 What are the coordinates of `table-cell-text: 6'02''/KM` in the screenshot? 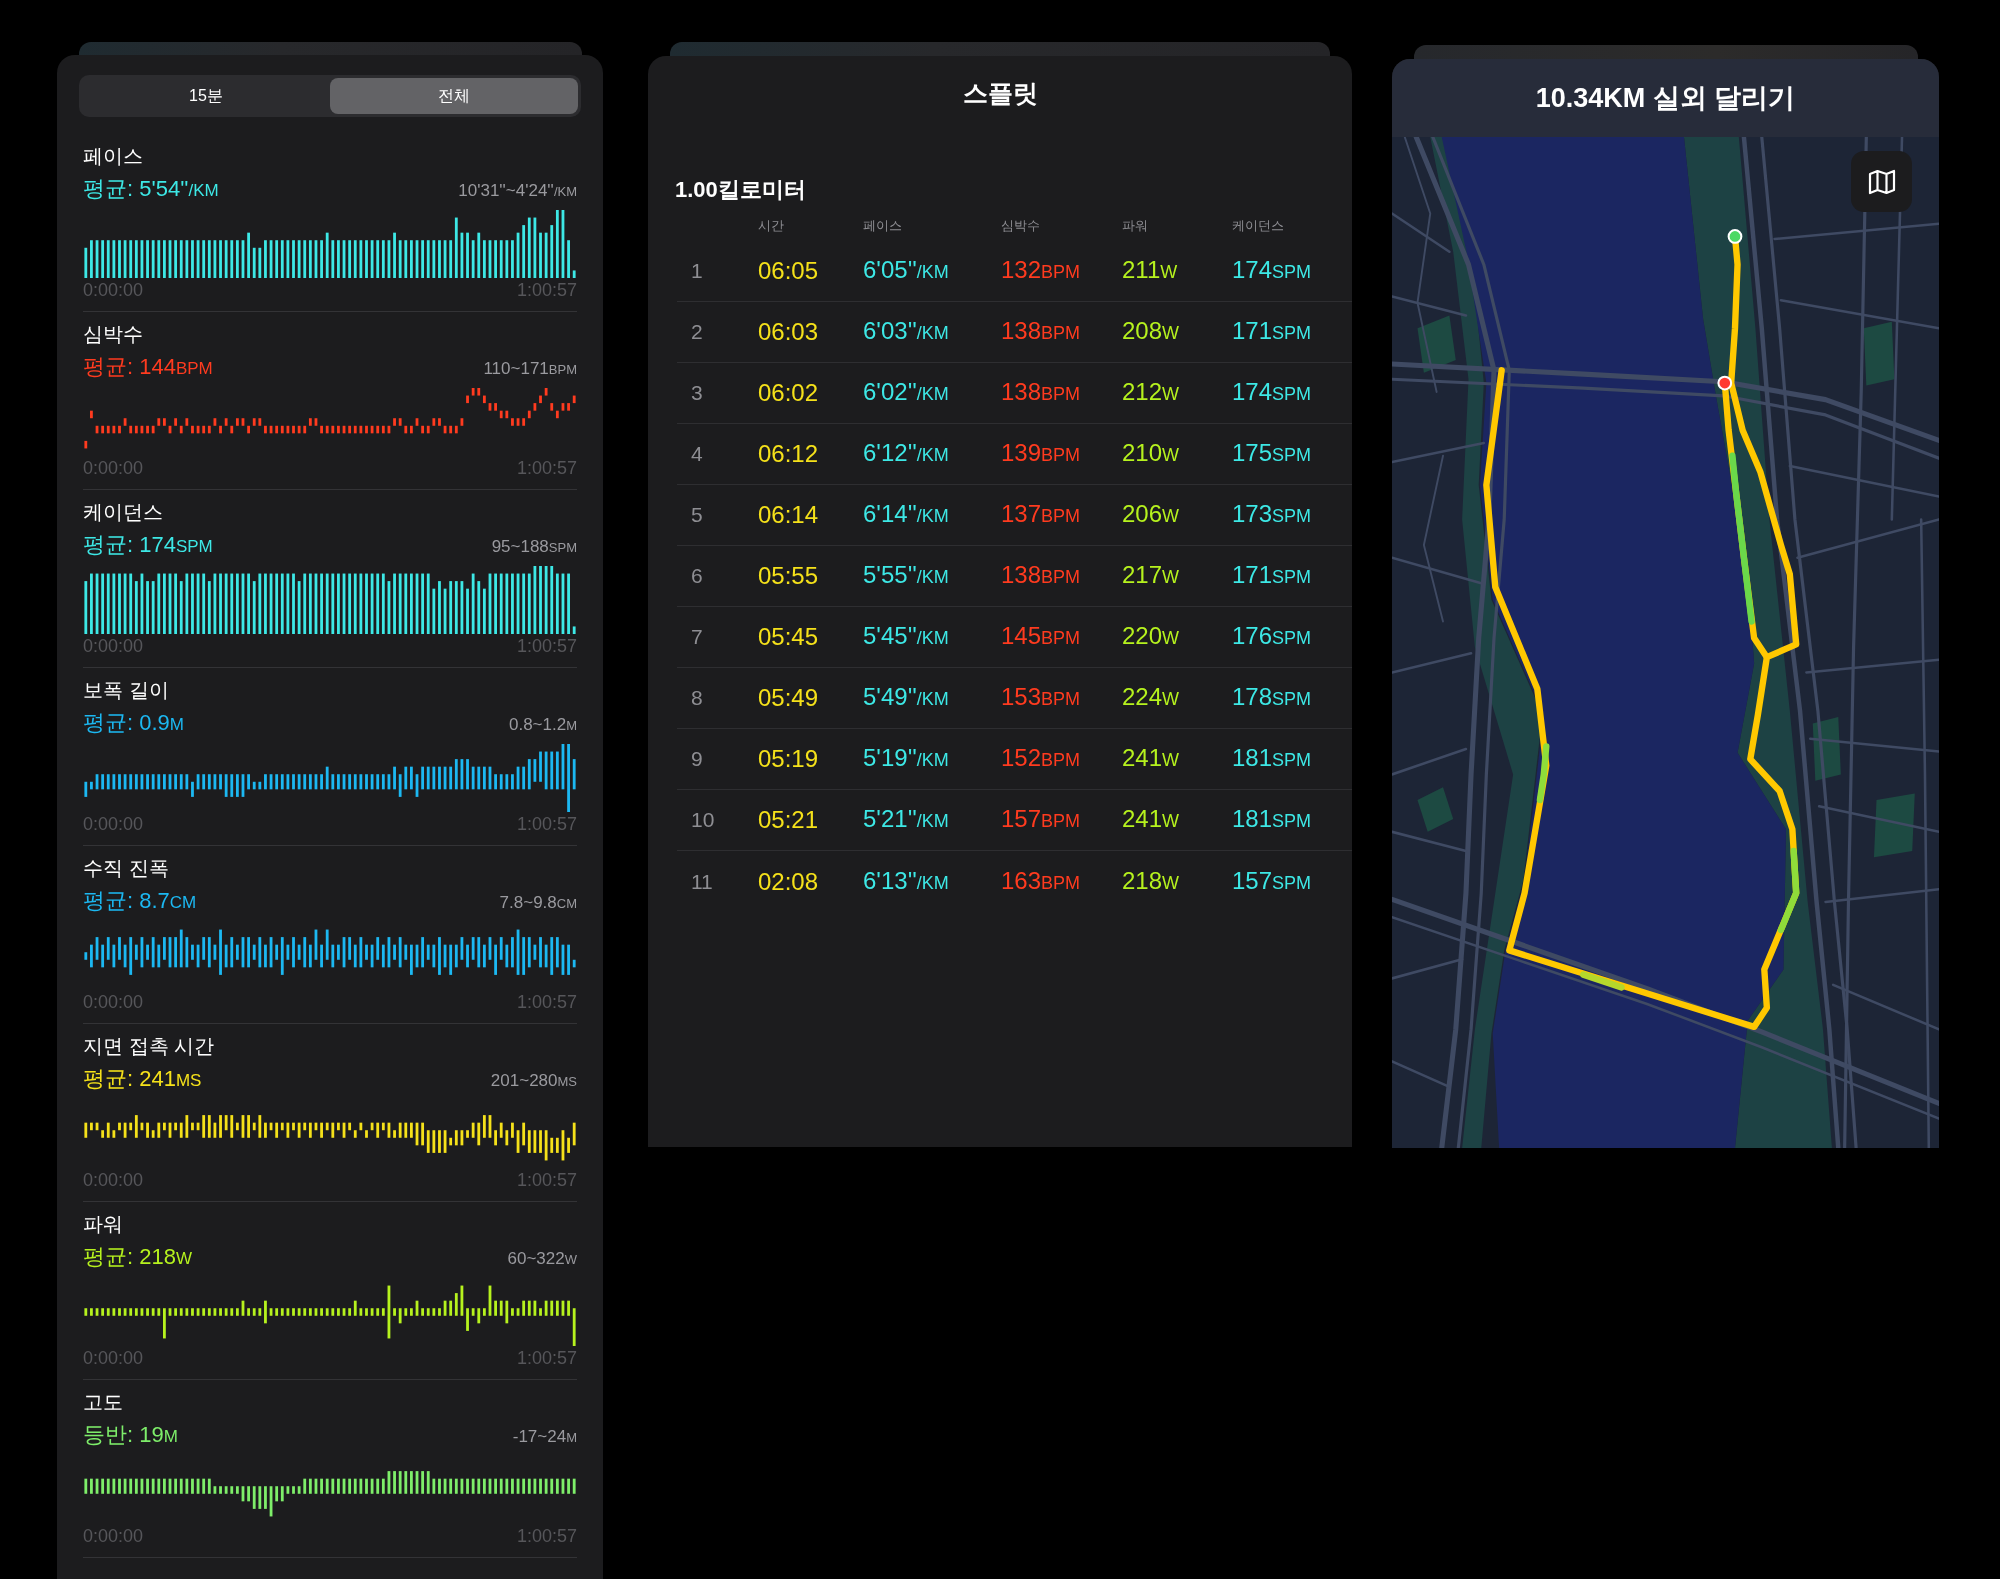 It's located at (906, 392).